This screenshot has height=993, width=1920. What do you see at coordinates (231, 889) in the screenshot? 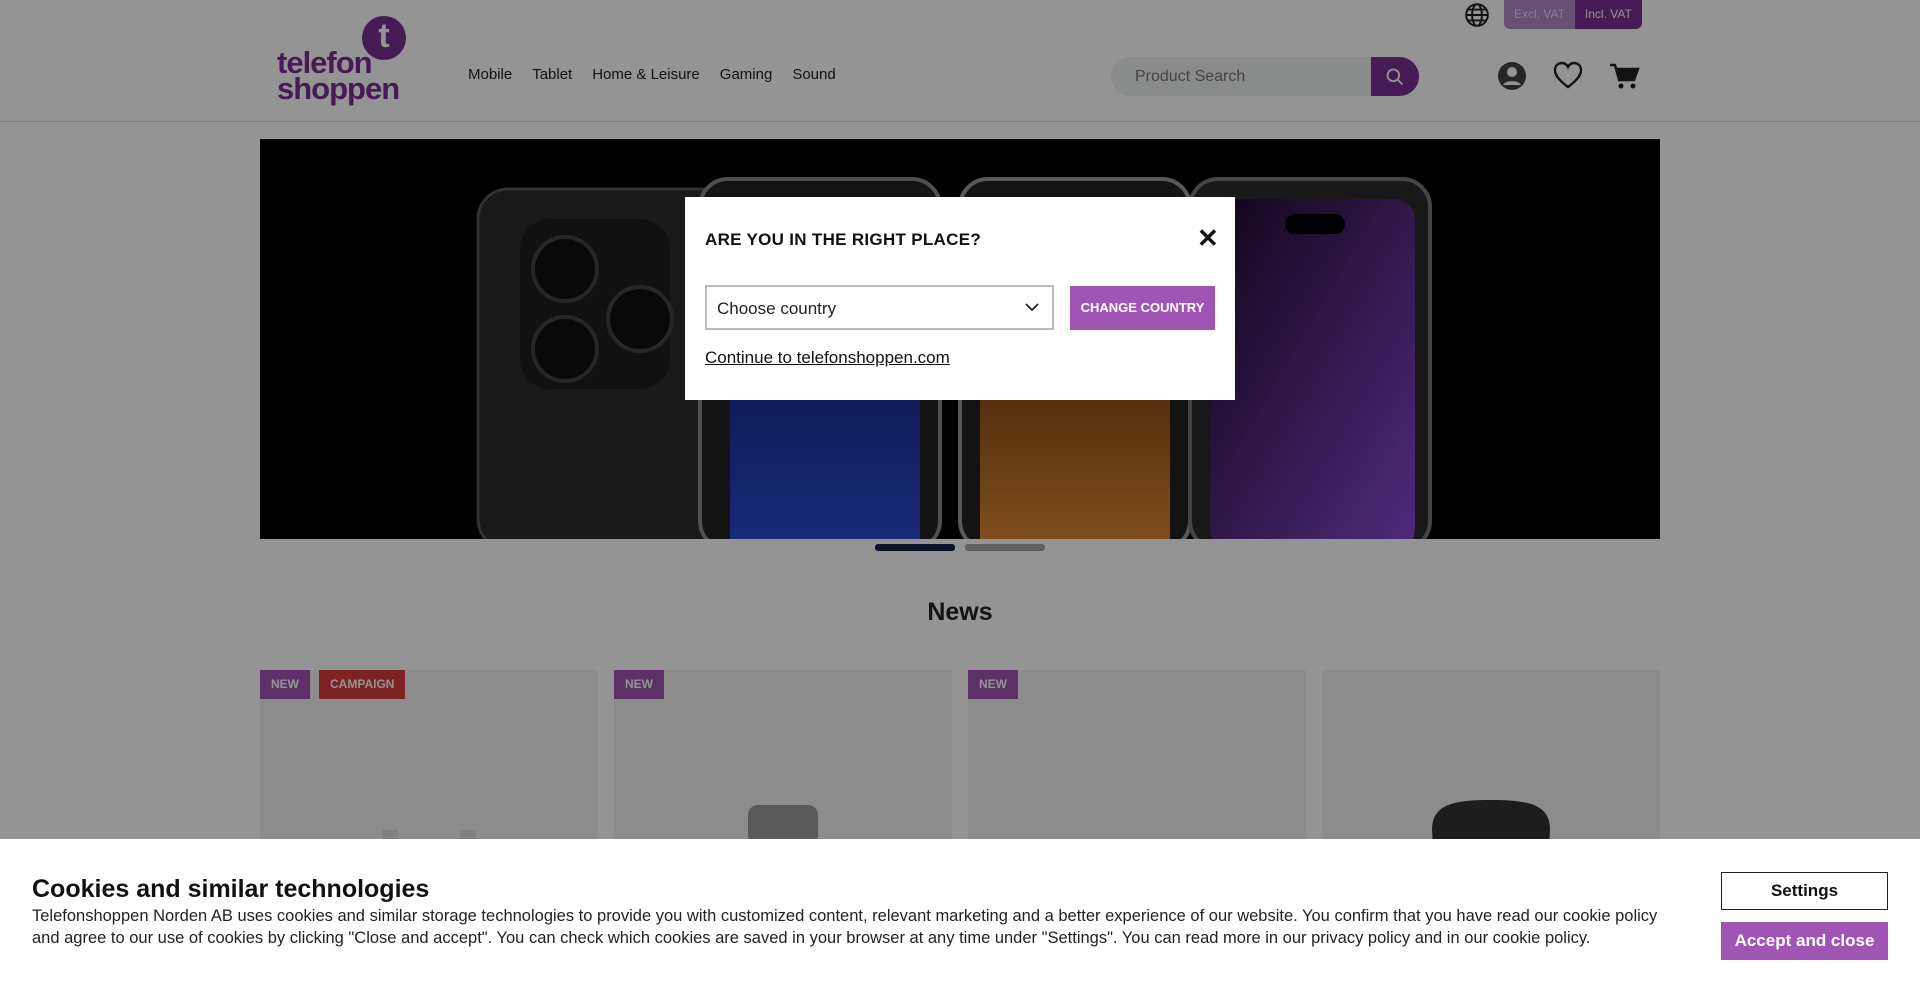
I see `cookie-title: Cookies and similar technologies` at bounding box center [231, 889].